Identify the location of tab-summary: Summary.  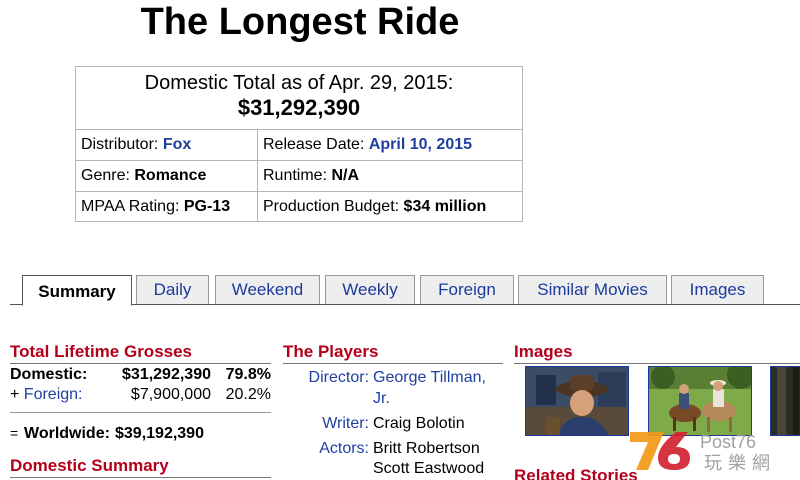
(77, 290).